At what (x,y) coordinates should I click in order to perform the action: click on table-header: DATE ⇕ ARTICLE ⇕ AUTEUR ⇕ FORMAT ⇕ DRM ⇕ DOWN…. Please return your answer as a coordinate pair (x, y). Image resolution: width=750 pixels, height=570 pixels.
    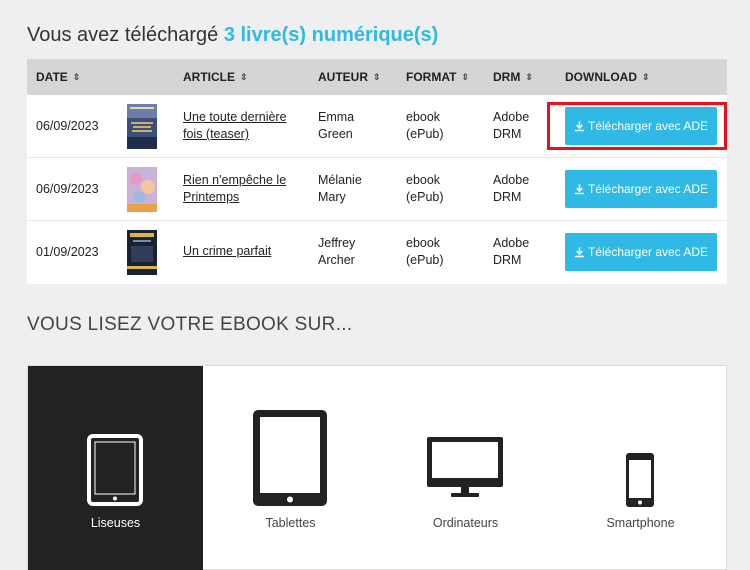
    Looking at the image, I should click on (377, 77).